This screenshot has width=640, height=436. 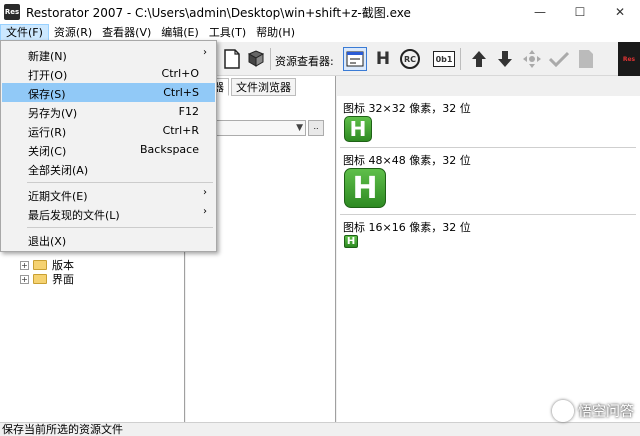 I want to click on tree-item-label: 界面, so click(x=63, y=279).